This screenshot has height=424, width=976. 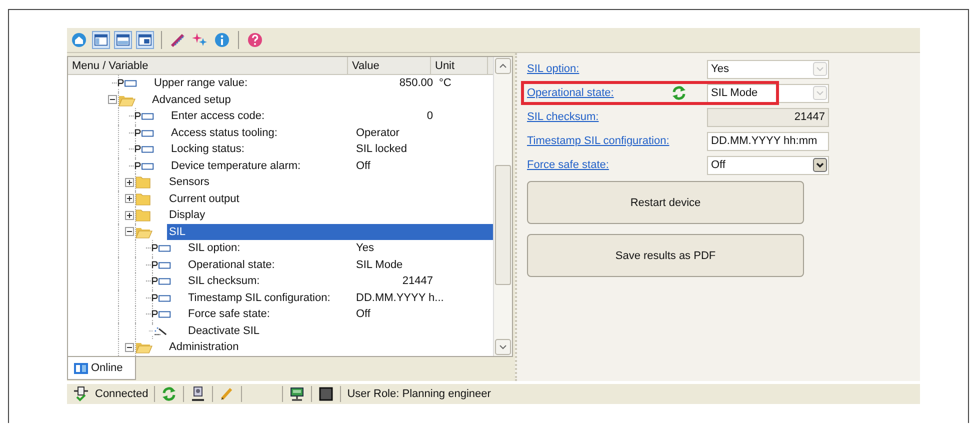 I want to click on item-label: Deactivate SIL, so click(x=224, y=331).